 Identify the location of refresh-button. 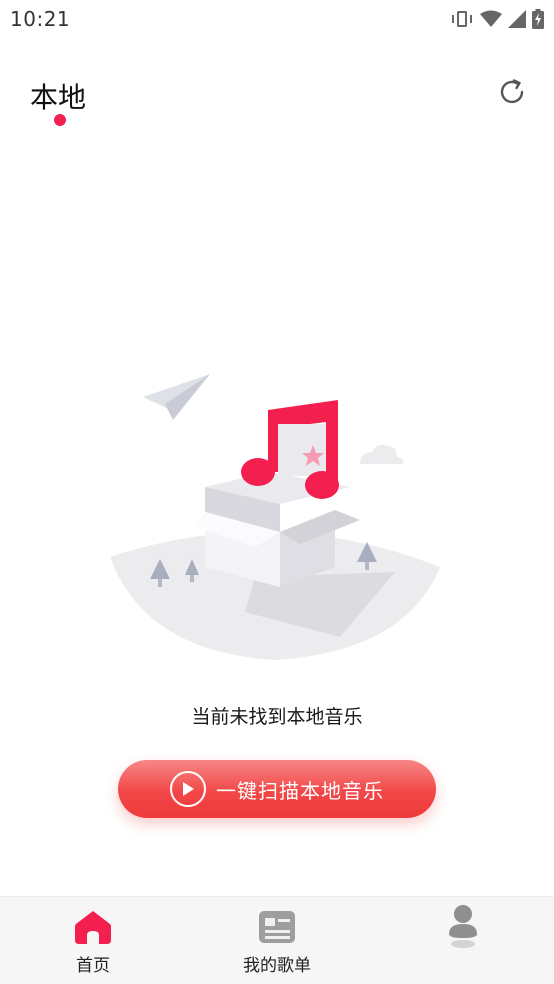
(512, 94).